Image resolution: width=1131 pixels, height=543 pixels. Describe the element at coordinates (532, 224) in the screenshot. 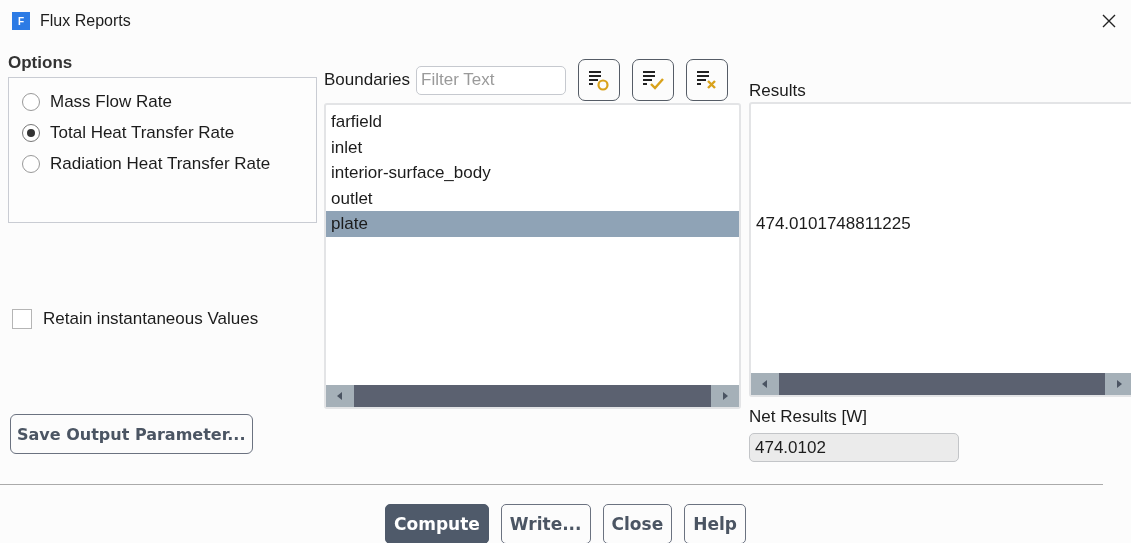

I see `boundary-item: plate` at that location.